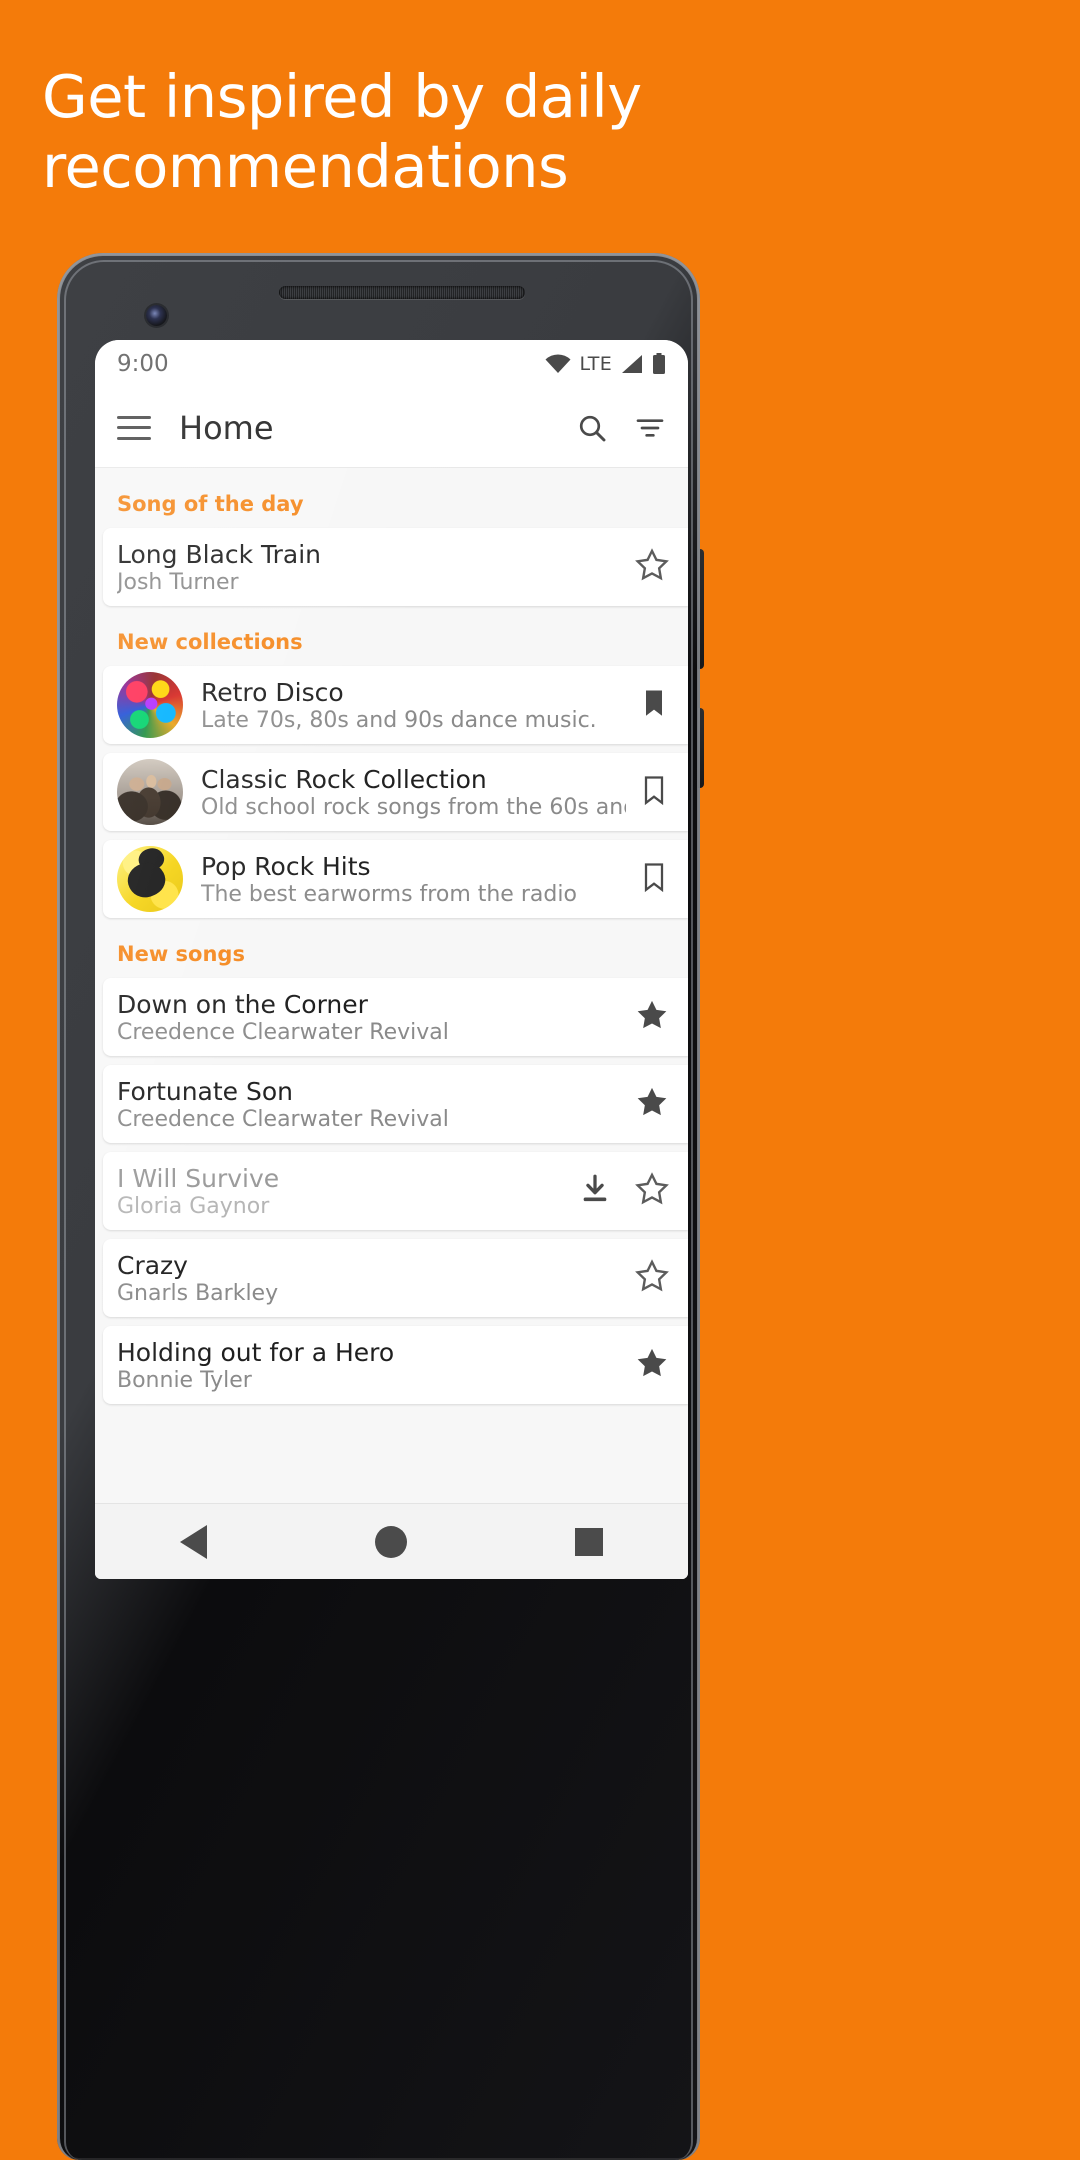  Describe the element at coordinates (198, 1293) in the screenshot. I see `song-artist: Gnarls Barkley` at that location.